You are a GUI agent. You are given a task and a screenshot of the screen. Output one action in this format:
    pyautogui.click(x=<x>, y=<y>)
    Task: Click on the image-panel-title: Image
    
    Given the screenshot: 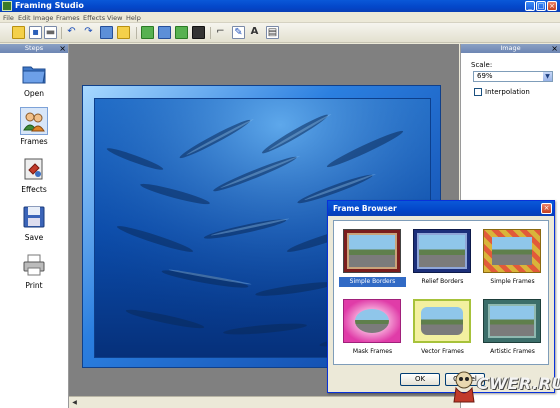 What is the action you would take?
    pyautogui.click(x=510, y=48)
    